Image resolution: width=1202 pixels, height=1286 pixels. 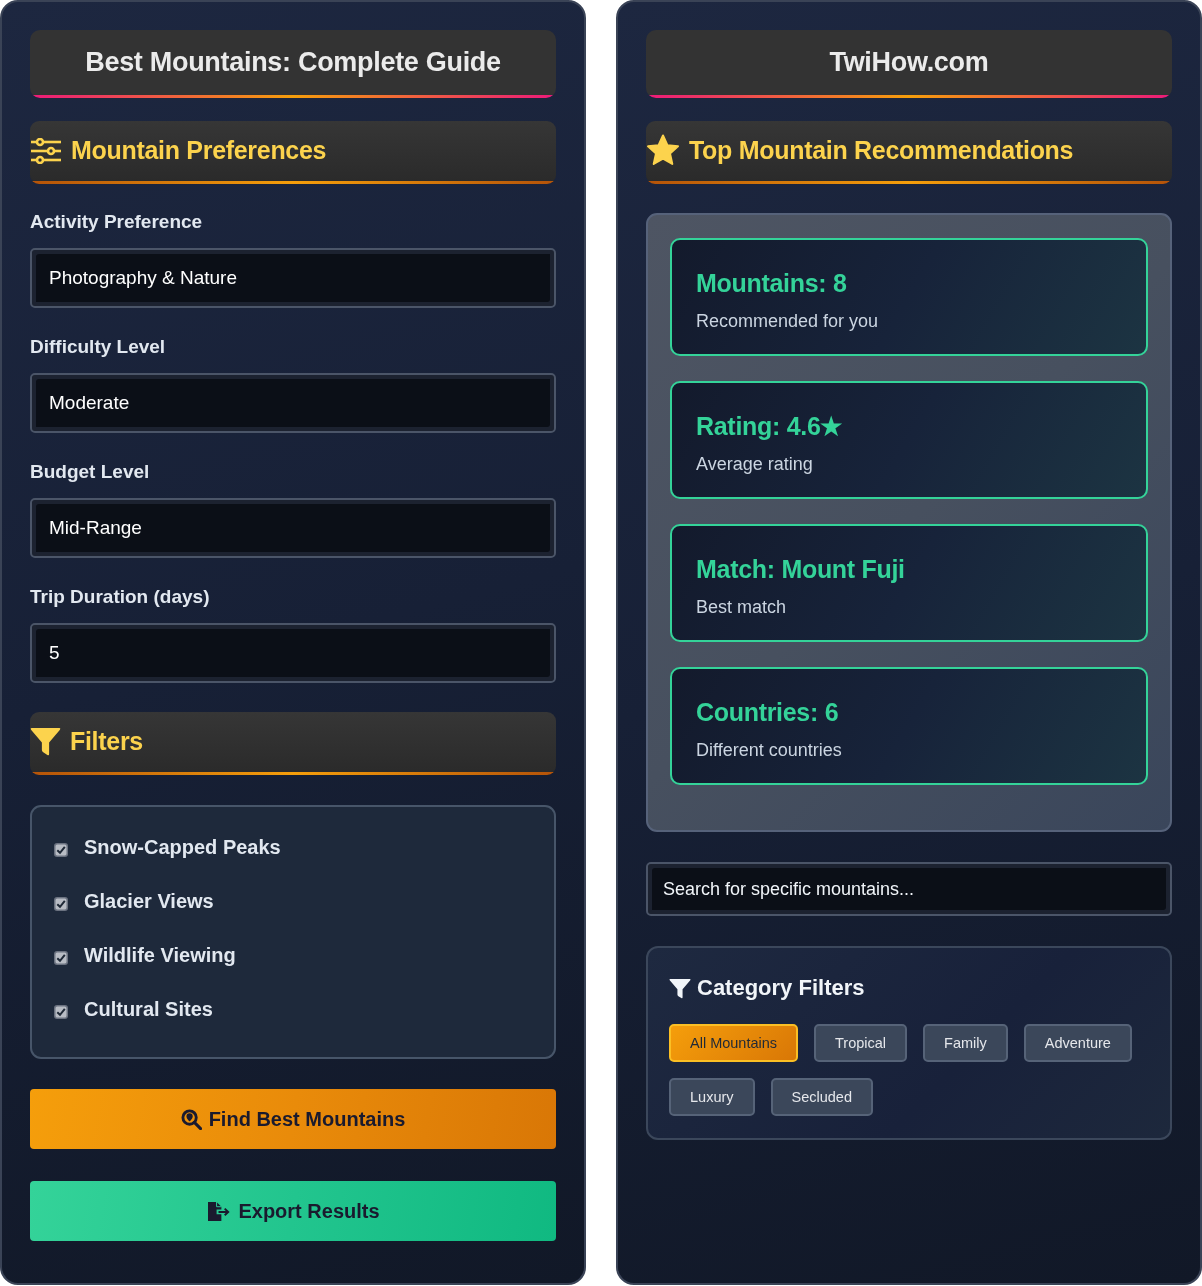 What do you see at coordinates (965, 1043) in the screenshot?
I see `filter-chip: Family` at bounding box center [965, 1043].